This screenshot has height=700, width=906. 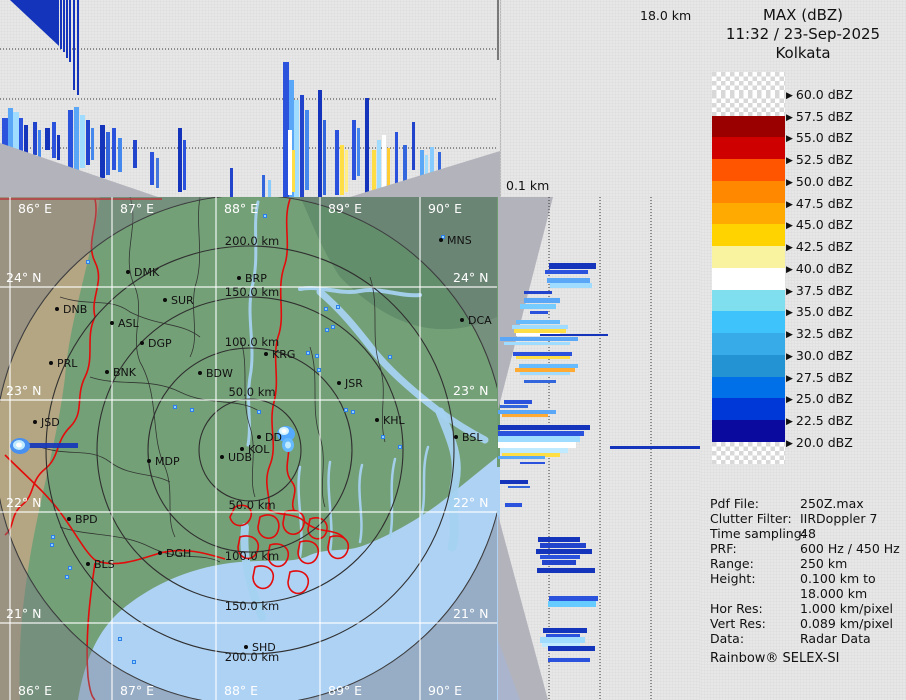 I want to click on metadata-key: Clutter Filter:, so click(x=751, y=518).